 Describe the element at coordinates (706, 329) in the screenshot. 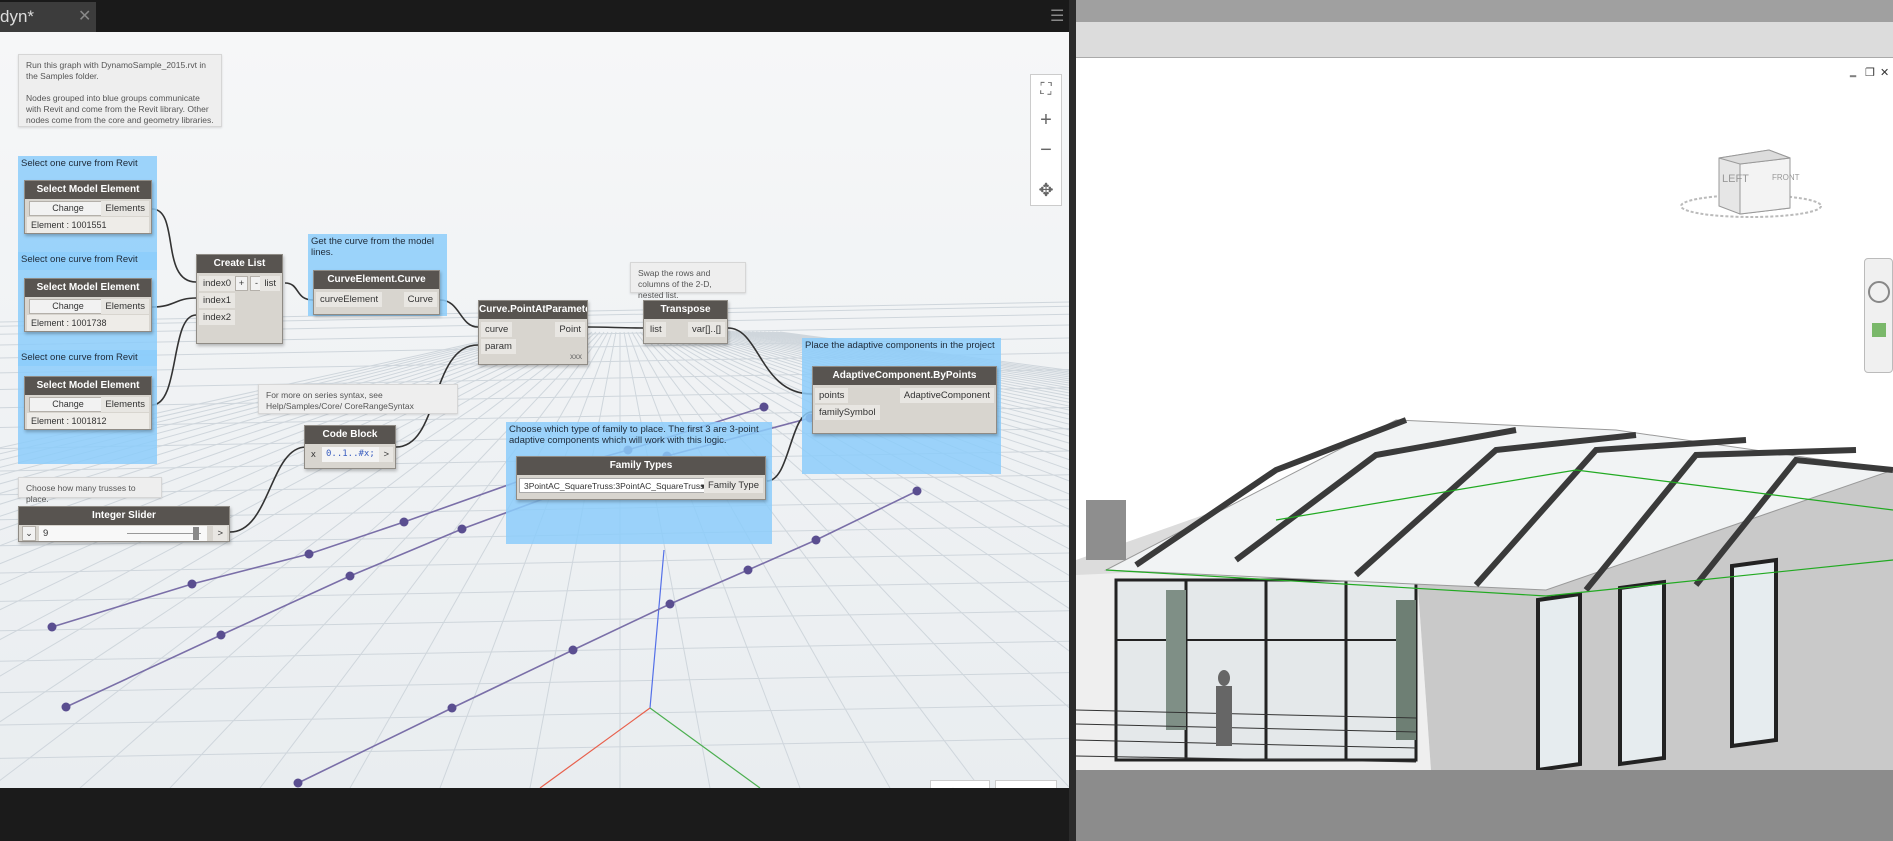

I see `var-output-port: var[]..[]` at that location.